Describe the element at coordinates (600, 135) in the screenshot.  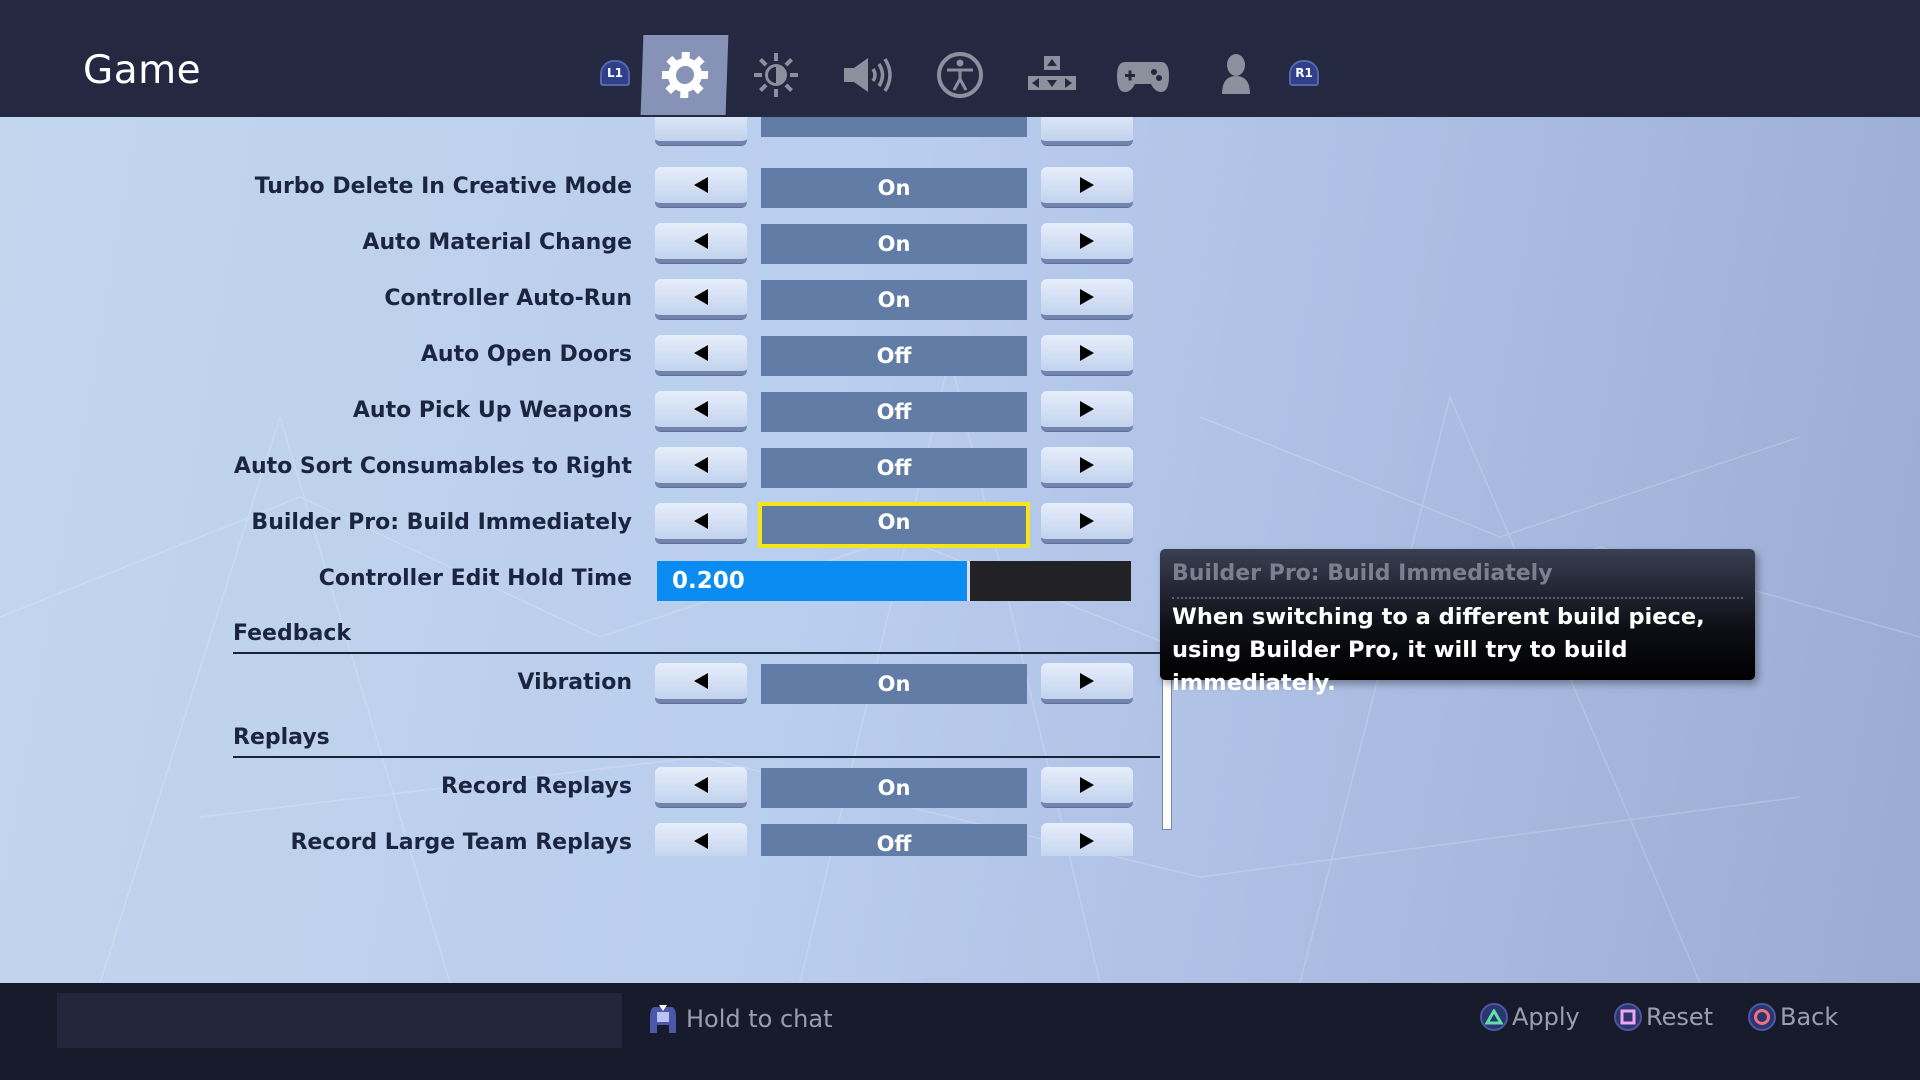
I see `setting-row-partial` at that location.